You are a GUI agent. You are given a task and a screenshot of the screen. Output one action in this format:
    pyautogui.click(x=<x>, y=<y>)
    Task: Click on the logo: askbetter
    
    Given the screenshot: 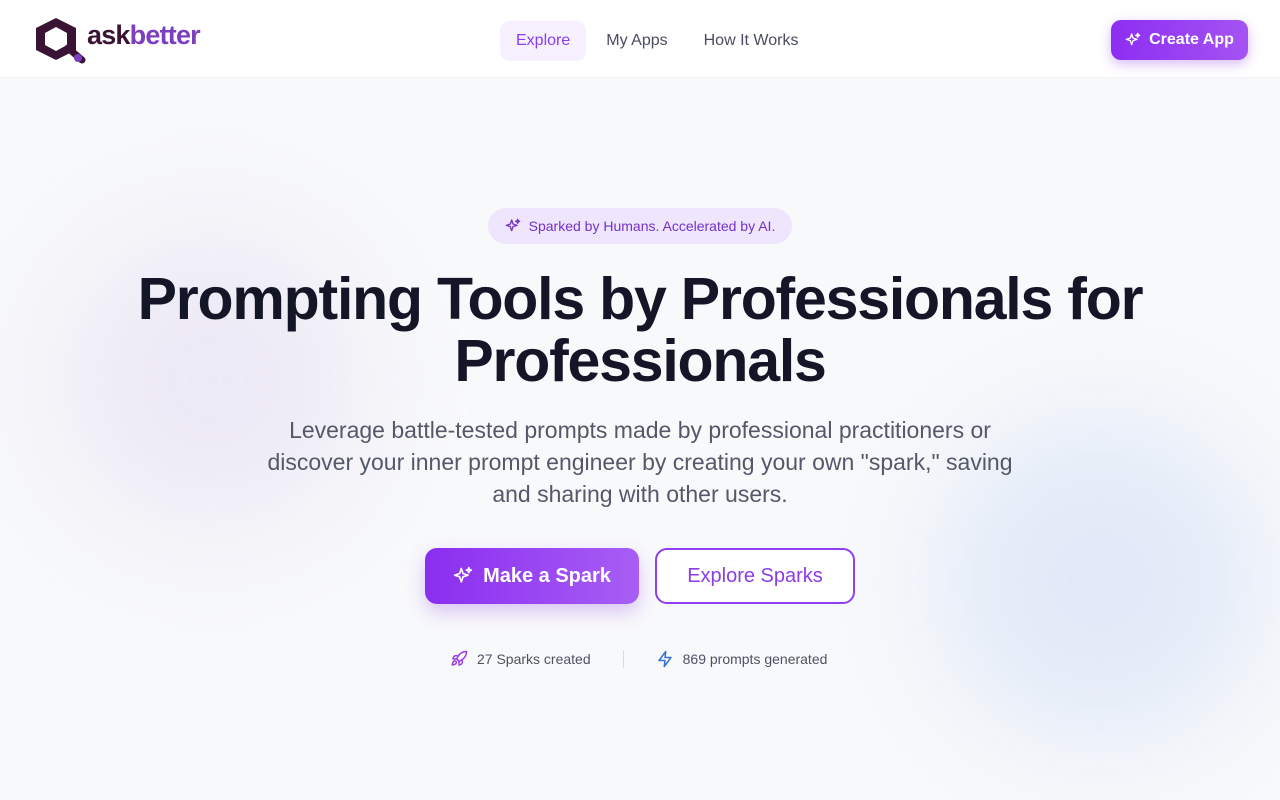 What is the action you would take?
    pyautogui.click(x=116, y=40)
    